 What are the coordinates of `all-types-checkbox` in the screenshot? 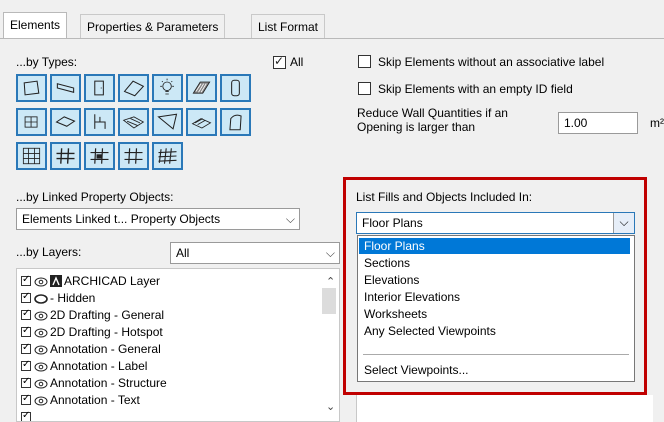 It's located at (279, 61).